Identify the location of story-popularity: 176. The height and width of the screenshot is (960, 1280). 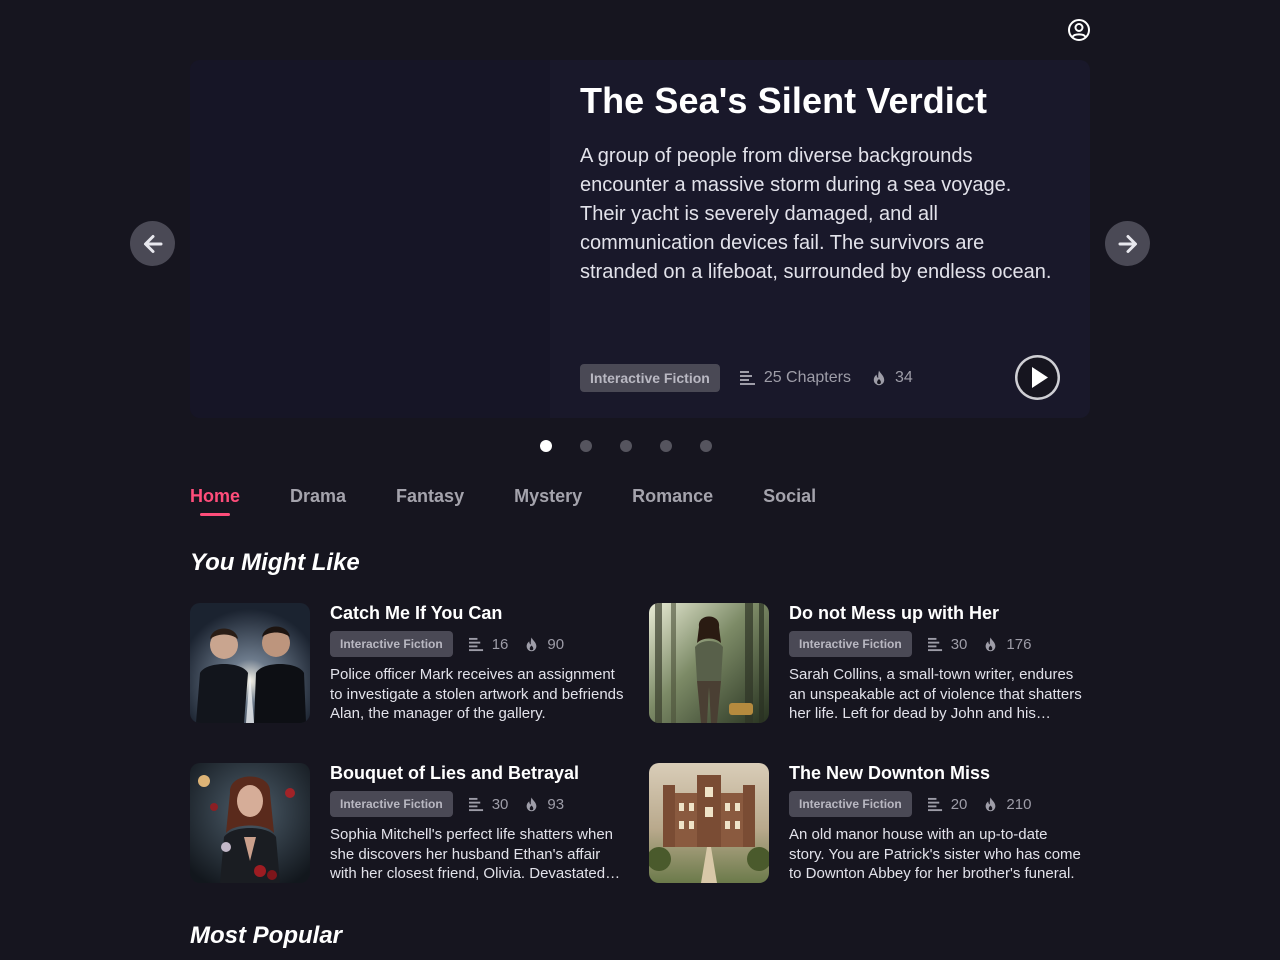
(1007, 644).